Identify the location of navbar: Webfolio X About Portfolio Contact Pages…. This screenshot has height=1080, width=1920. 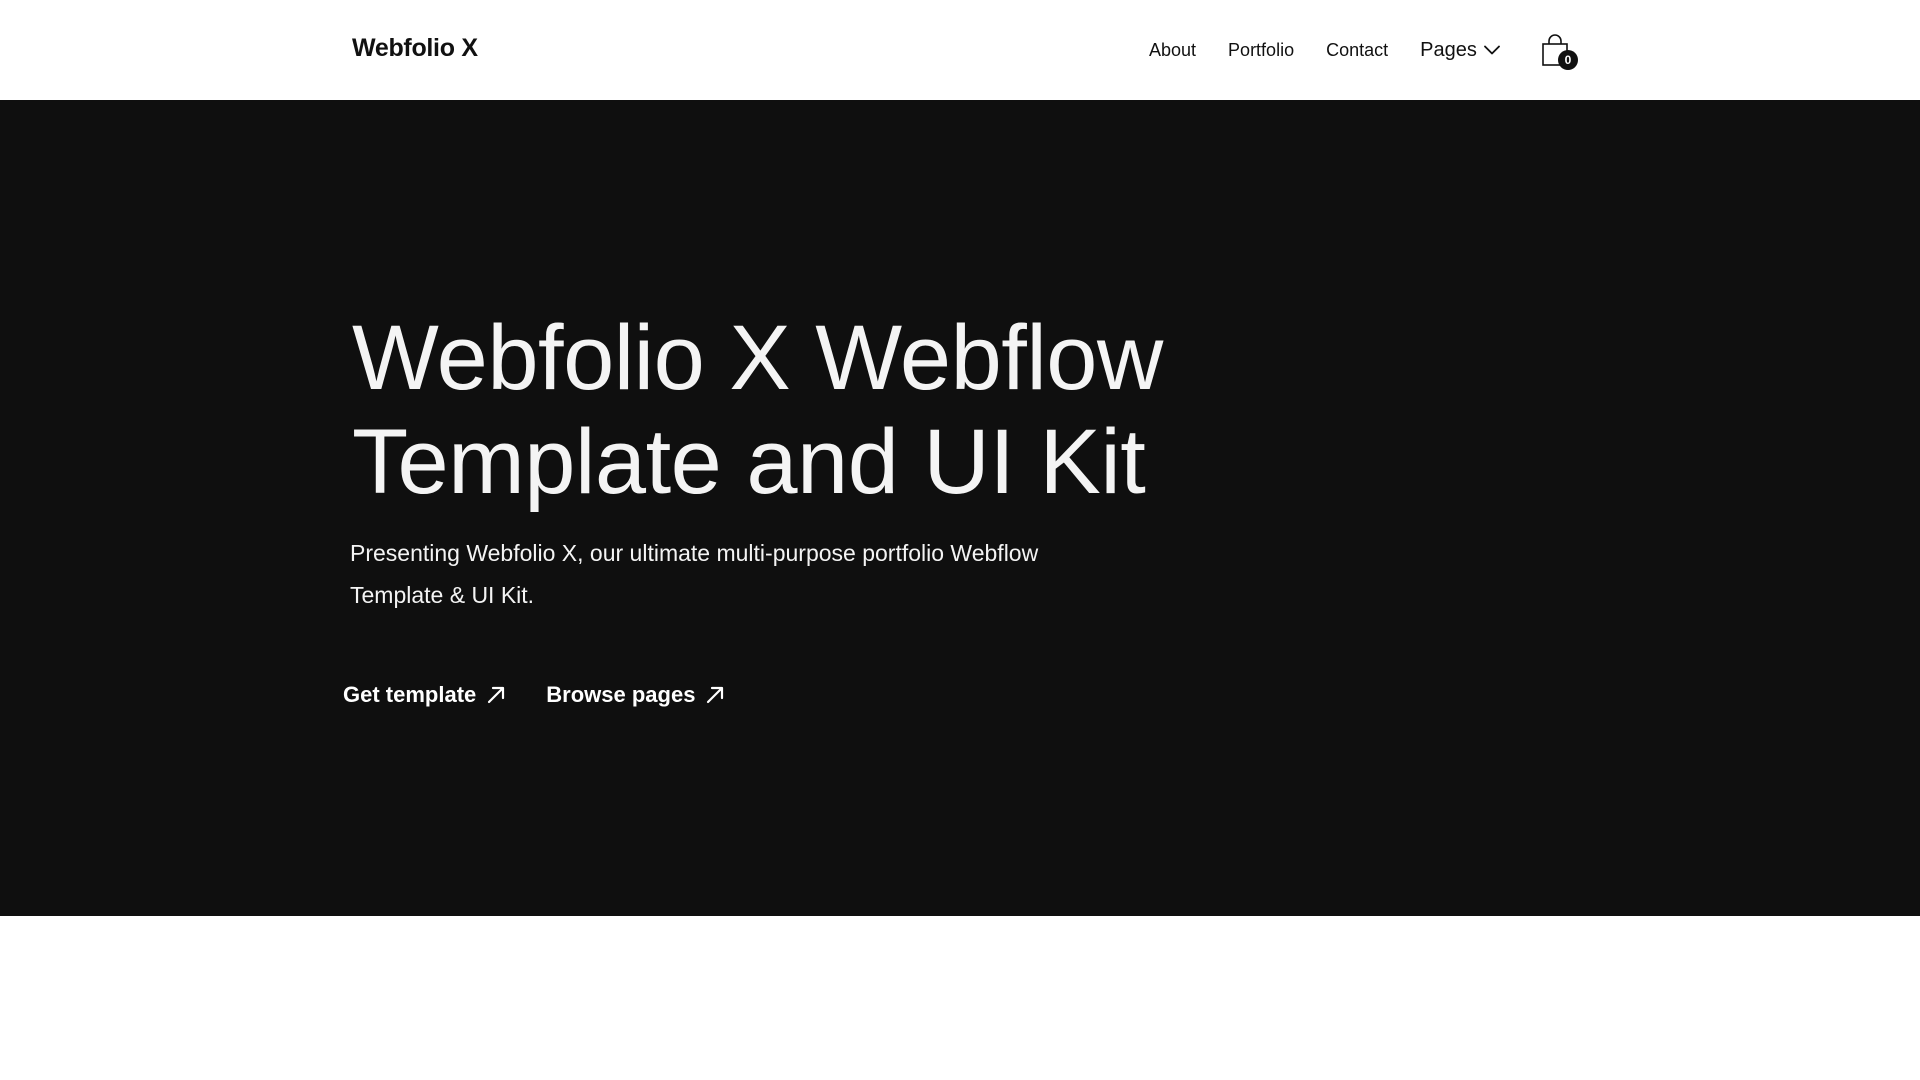
(960, 50).